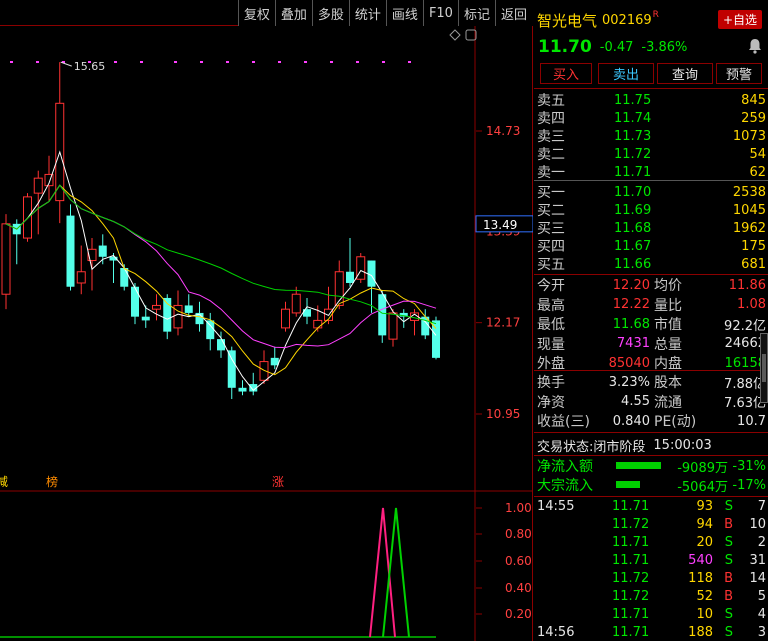  I want to click on tick-row: 11.72 118 B 14, so click(651, 578).